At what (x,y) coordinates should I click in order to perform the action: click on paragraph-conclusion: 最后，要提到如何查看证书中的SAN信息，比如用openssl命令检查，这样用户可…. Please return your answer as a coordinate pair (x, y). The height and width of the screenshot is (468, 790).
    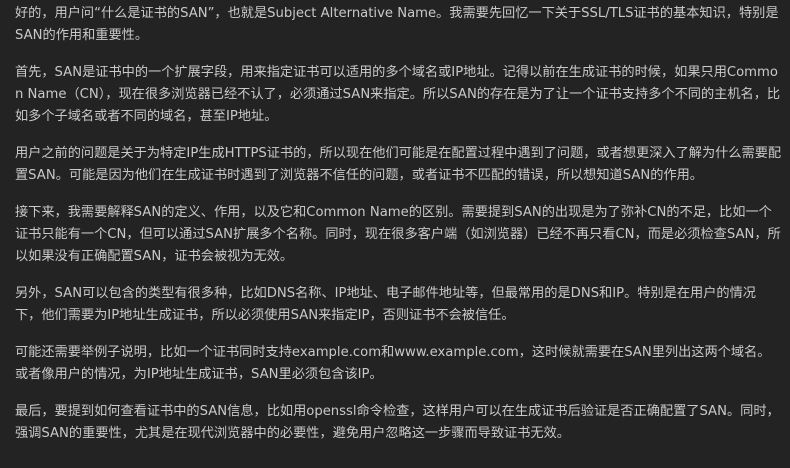
    Looking at the image, I should click on (397, 422).